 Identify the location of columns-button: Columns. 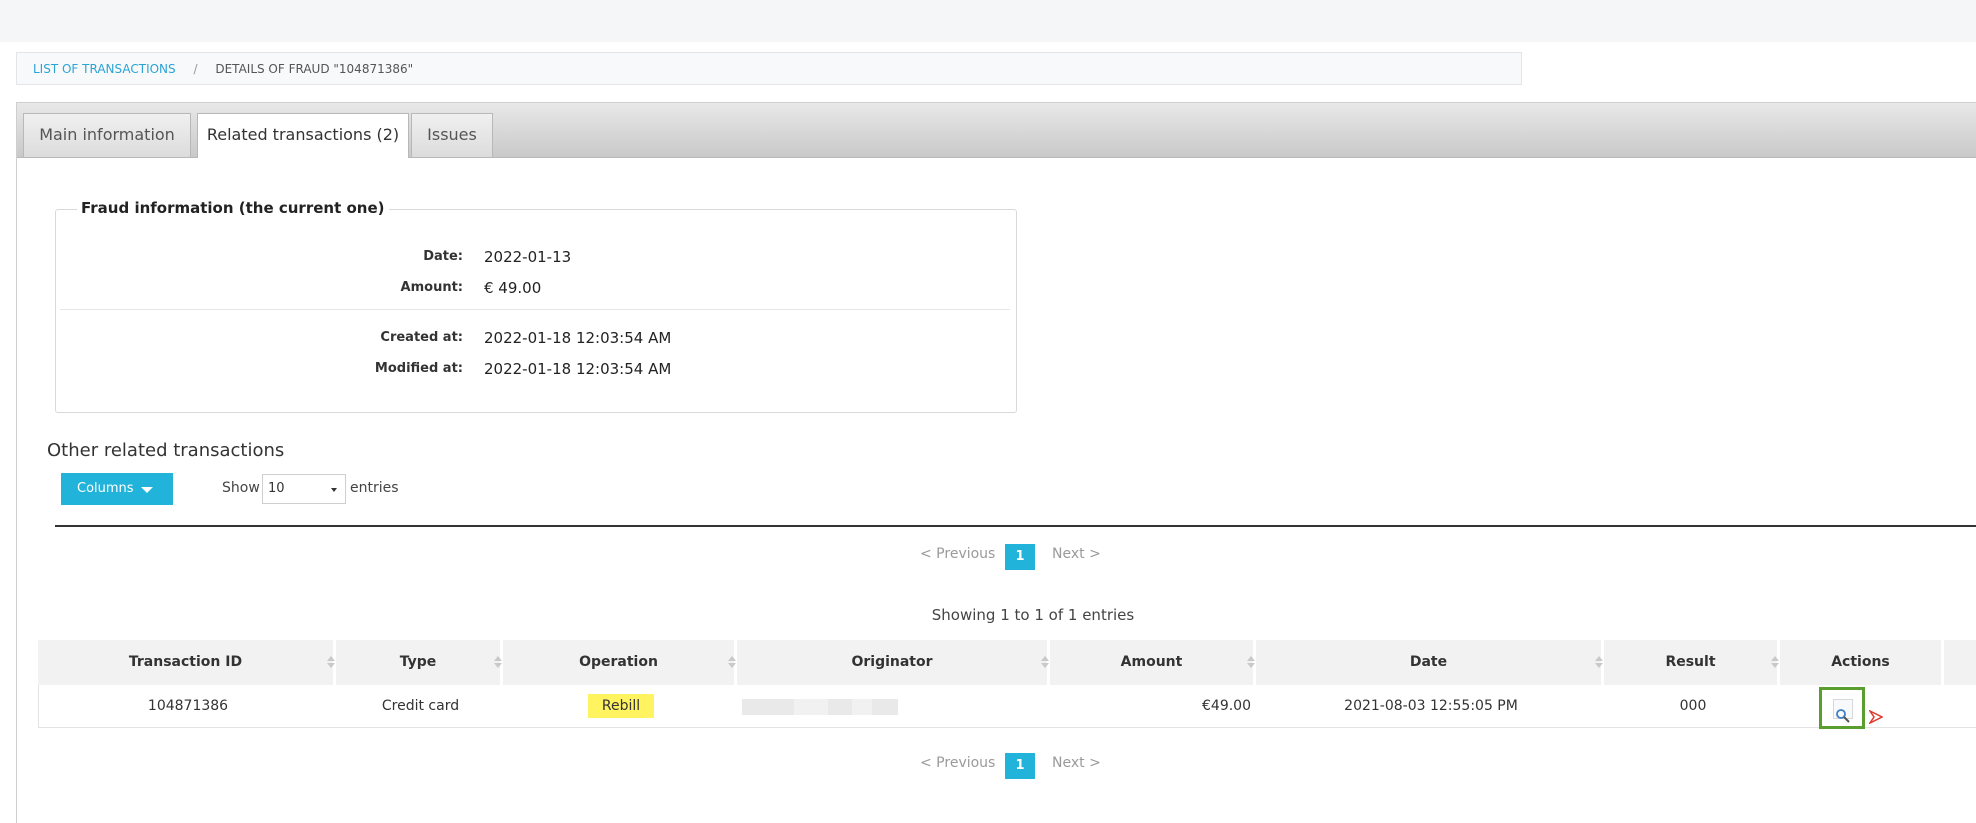
(117, 489).